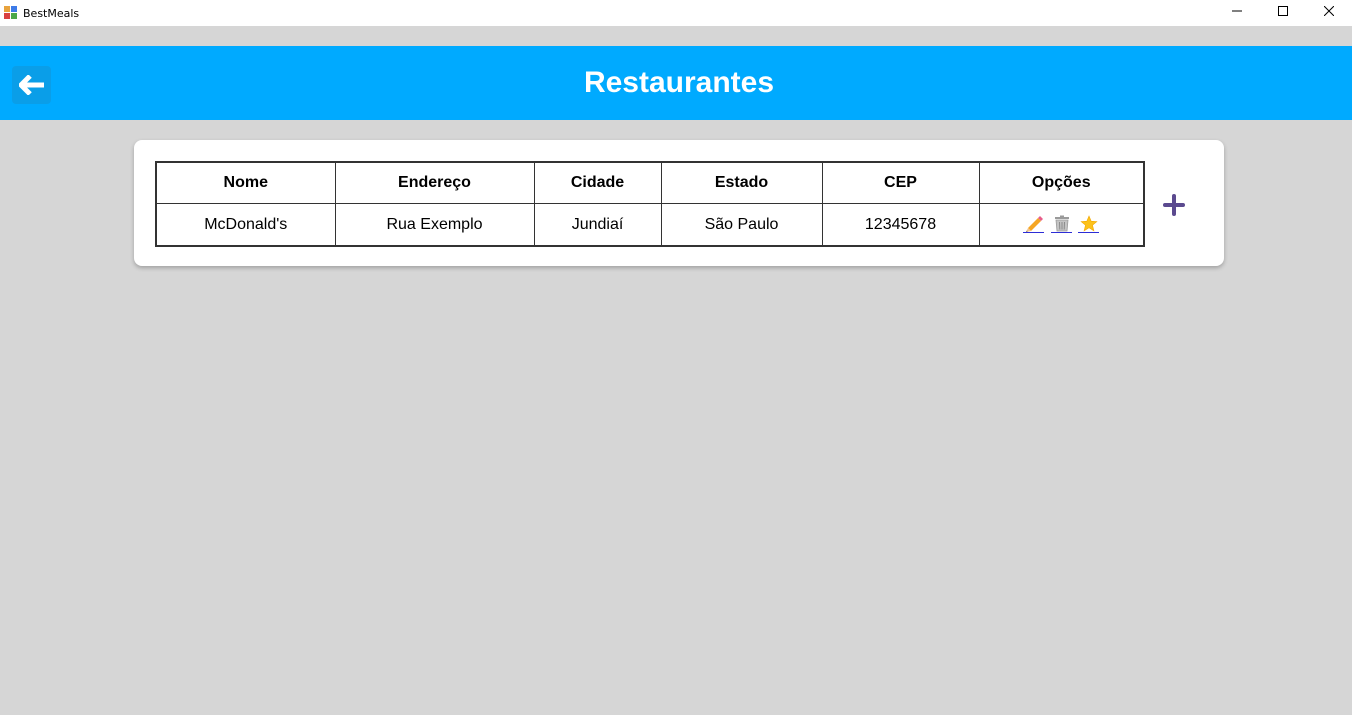 This screenshot has width=1352, height=715. I want to click on plus-icon, so click(1174, 205).